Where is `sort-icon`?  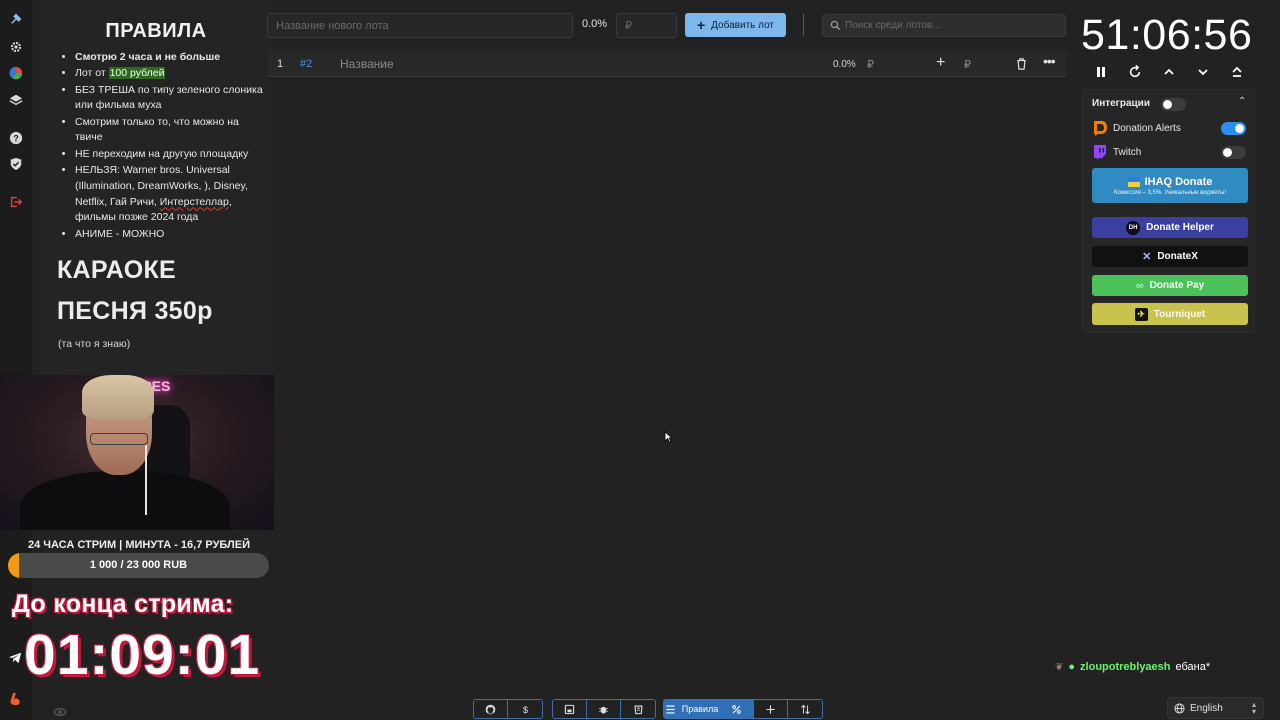 sort-icon is located at coordinates (805, 709).